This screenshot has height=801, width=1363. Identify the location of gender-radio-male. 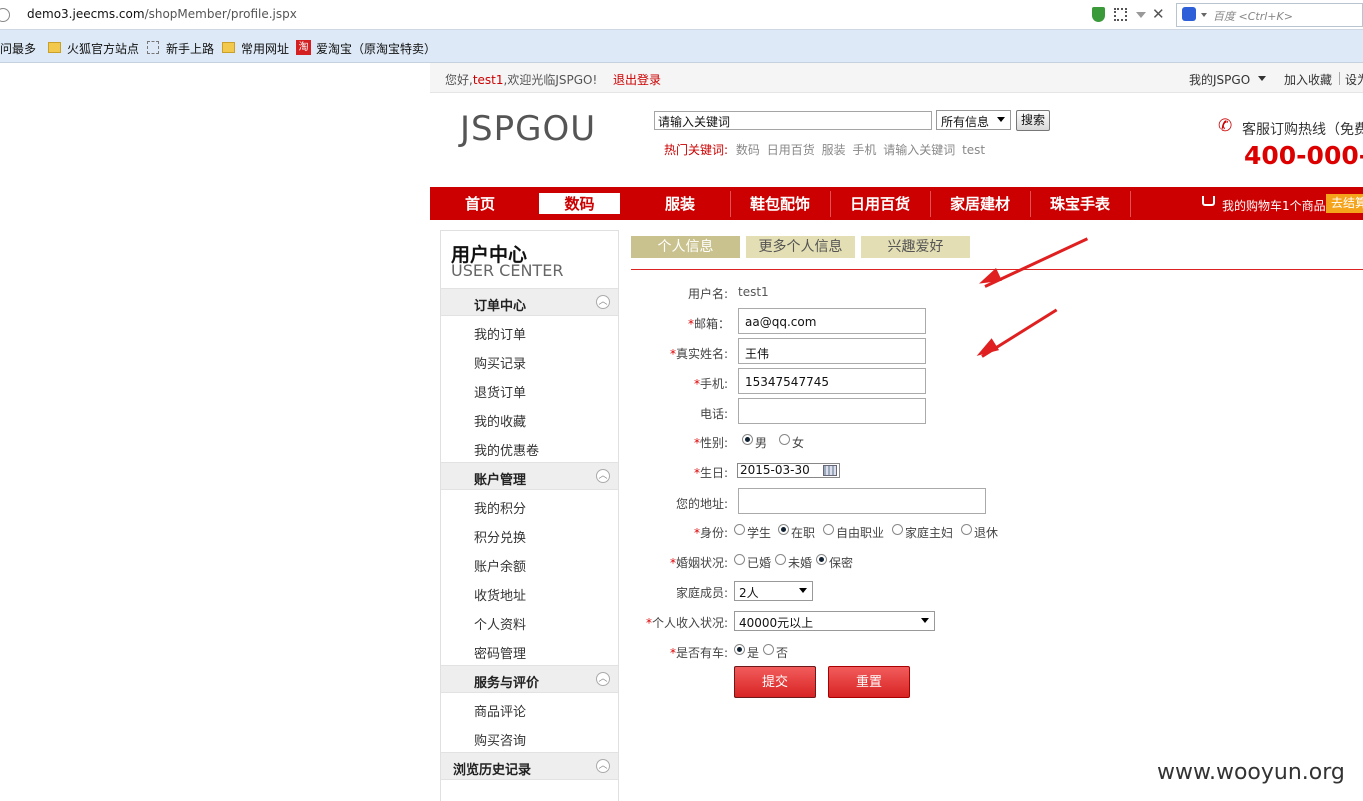
(747, 439).